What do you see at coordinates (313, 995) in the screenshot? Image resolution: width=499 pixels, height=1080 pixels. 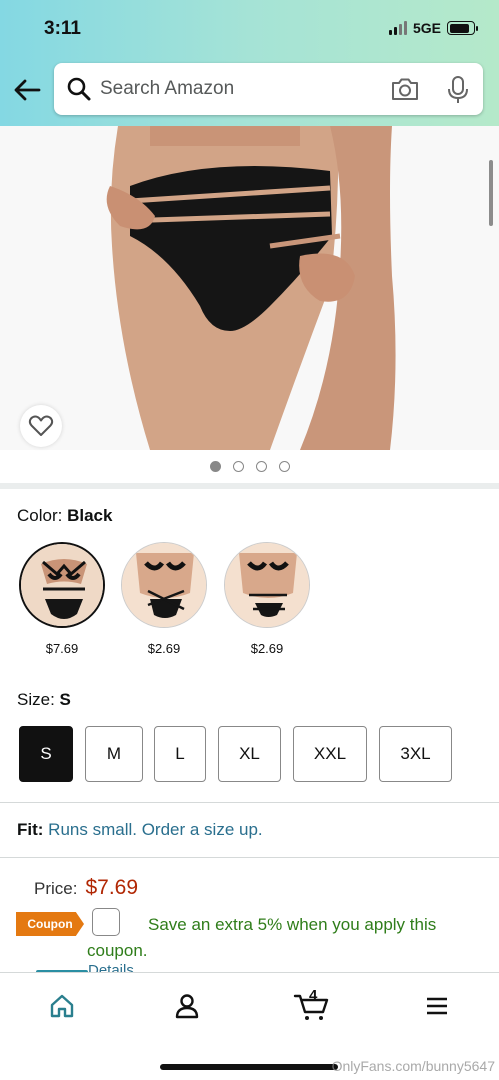 I see `cart-count: 4` at bounding box center [313, 995].